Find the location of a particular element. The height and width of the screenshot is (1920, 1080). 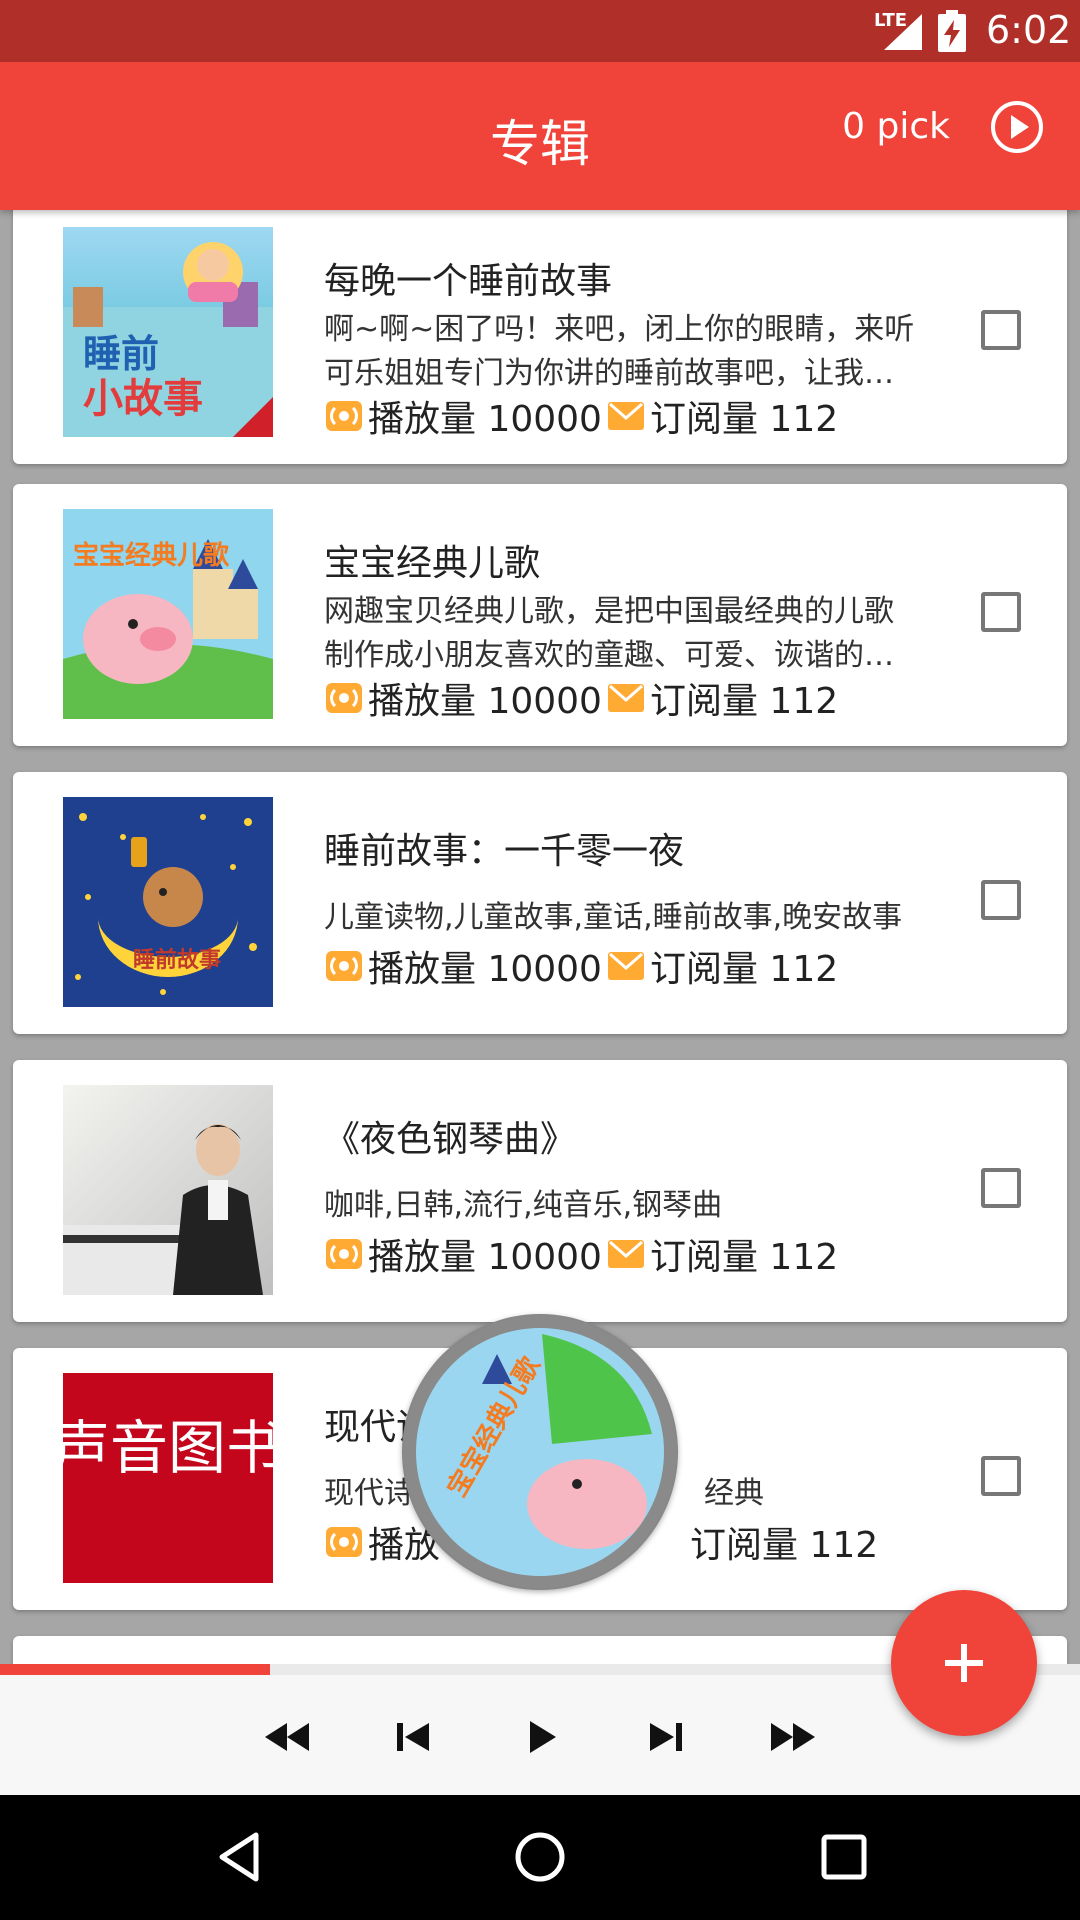

album-cover-baby-songs: 宝宝经典儿歌 is located at coordinates (168, 614).